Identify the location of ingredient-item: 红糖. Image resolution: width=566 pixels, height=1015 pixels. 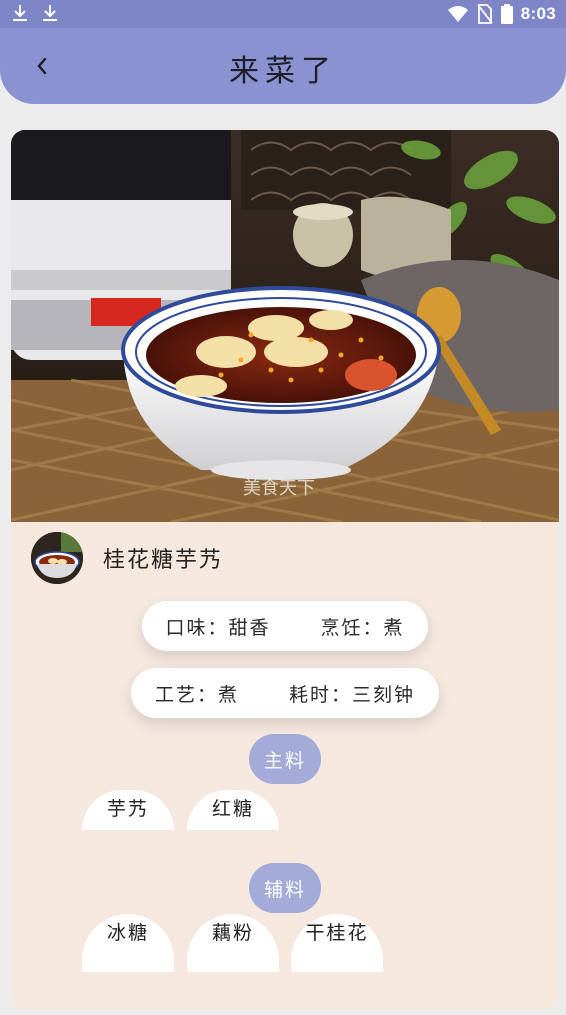
(233, 810).